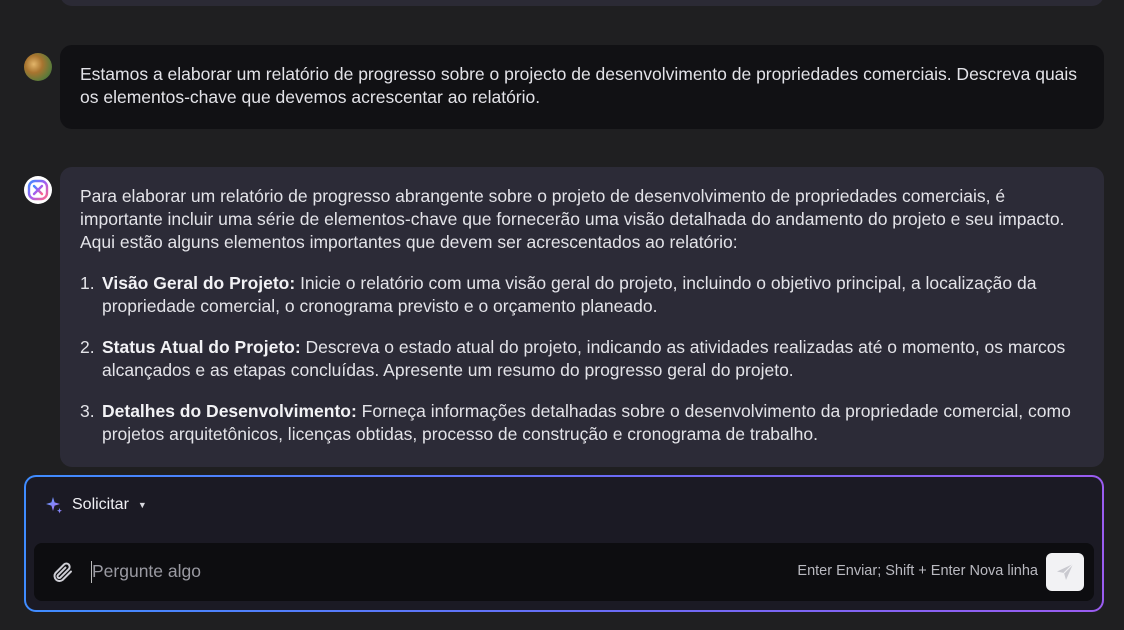 The height and width of the screenshot is (630, 1124). I want to click on mode-label: Solicitar, so click(100, 504).